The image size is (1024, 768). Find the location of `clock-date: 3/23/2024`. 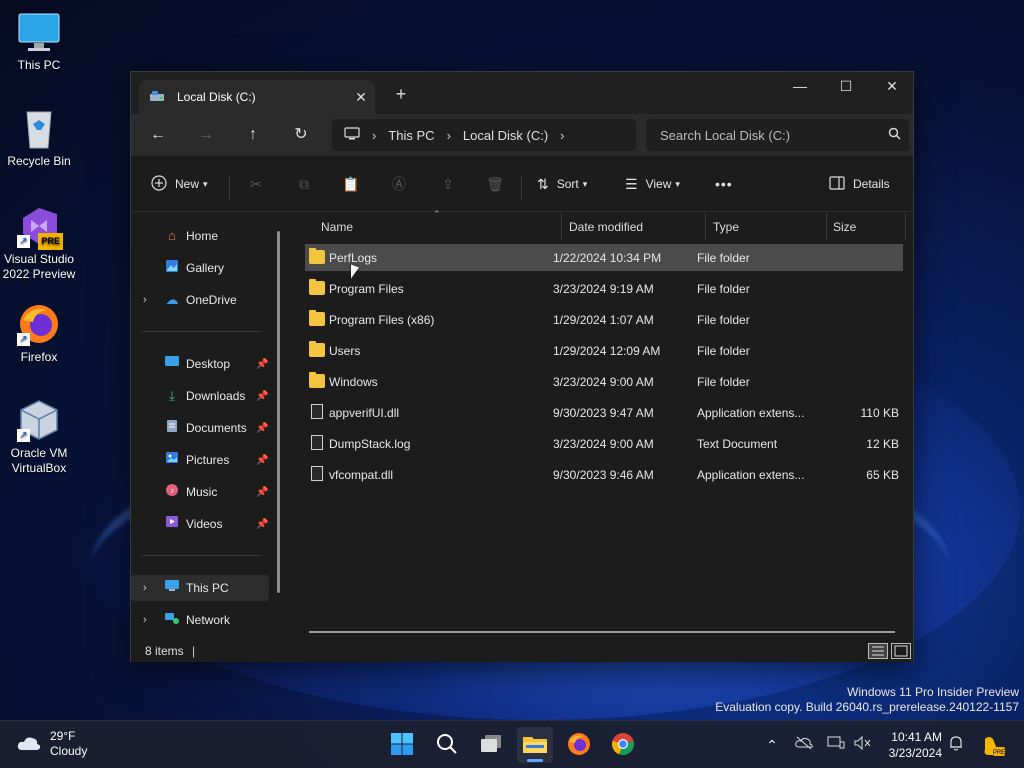

clock-date: 3/23/2024 is located at coordinates (915, 753).